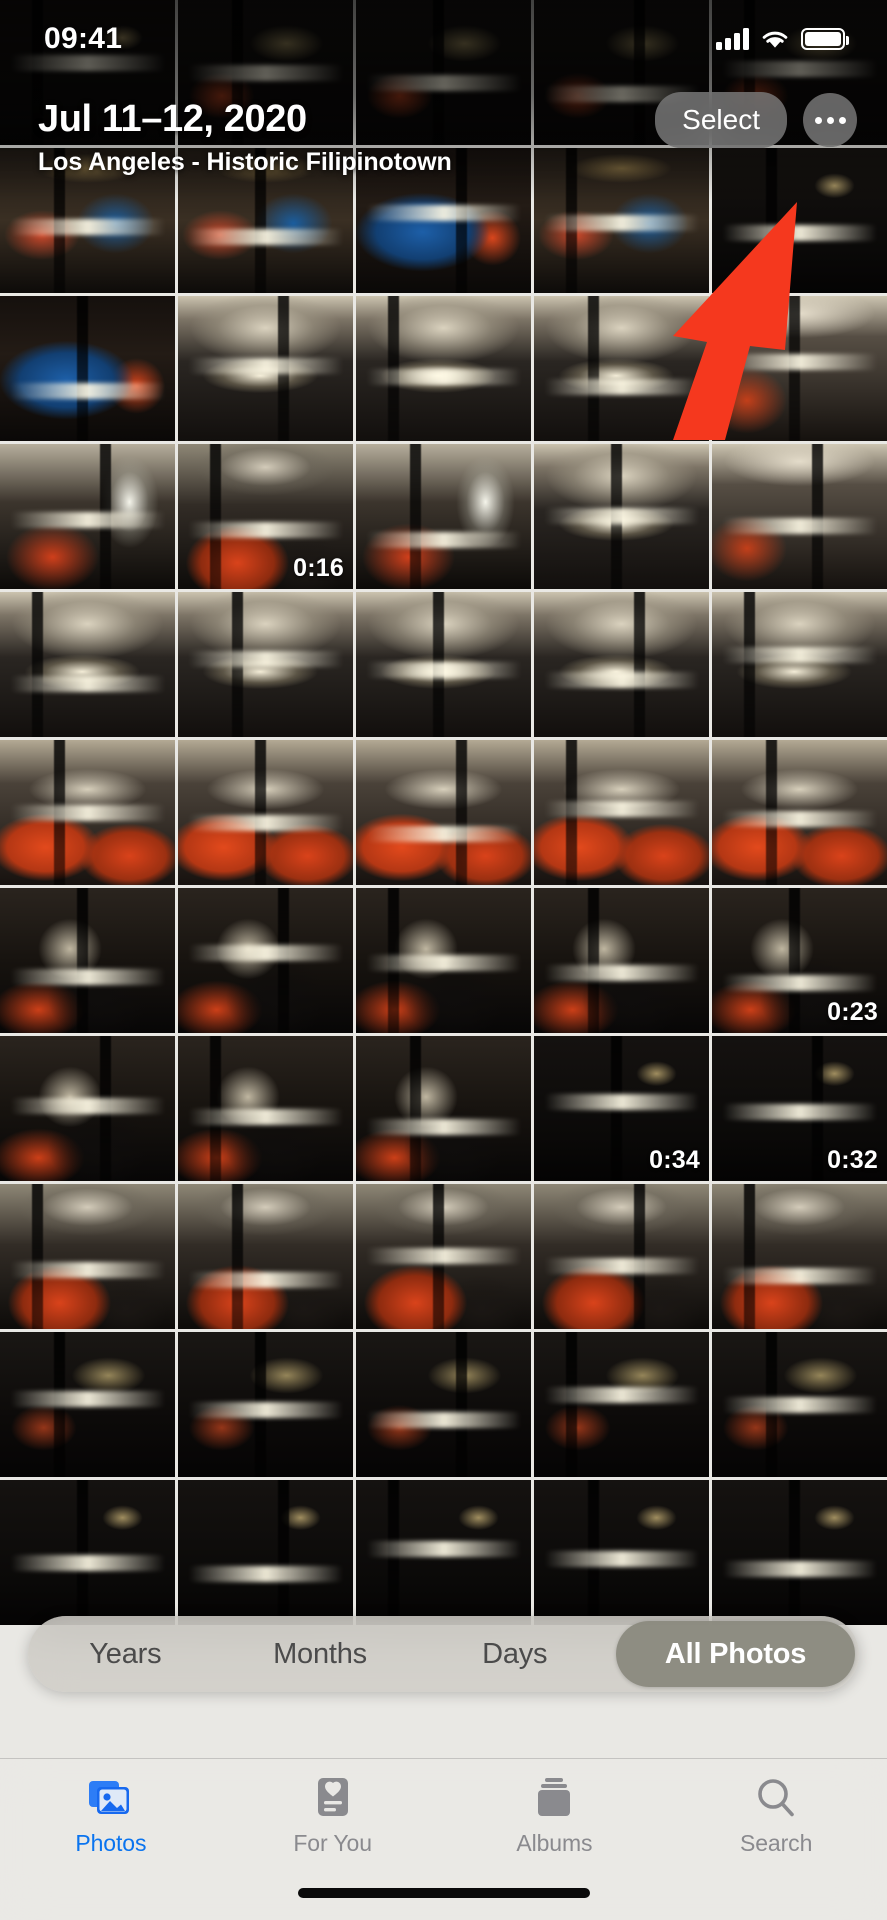 This screenshot has width=887, height=1920. Describe the element at coordinates (852, 1012) in the screenshot. I see `video-duration-label: 0:23` at that location.